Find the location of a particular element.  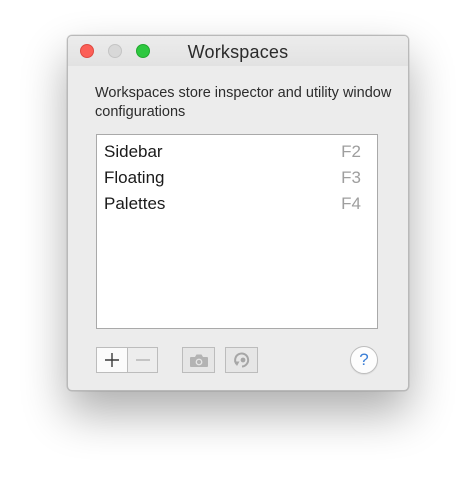

list-item-label: Sidebar is located at coordinates (133, 151).